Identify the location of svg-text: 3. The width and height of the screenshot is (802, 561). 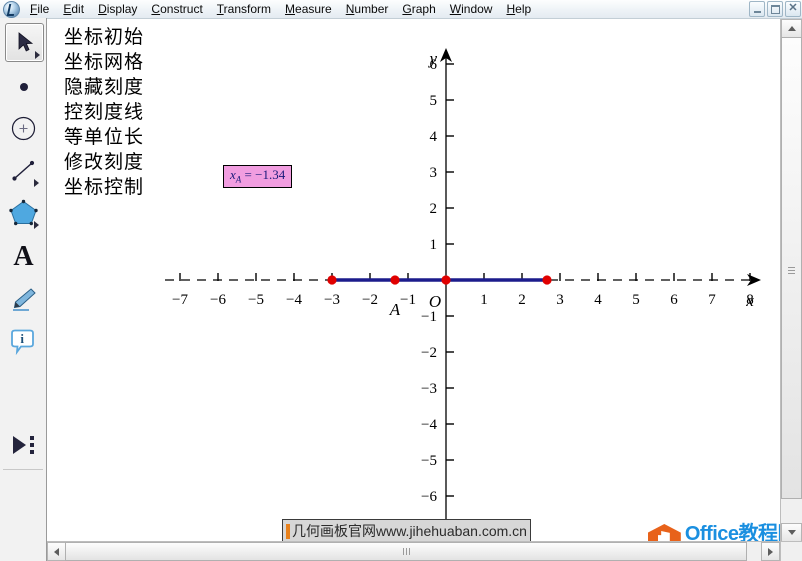
(434, 173).